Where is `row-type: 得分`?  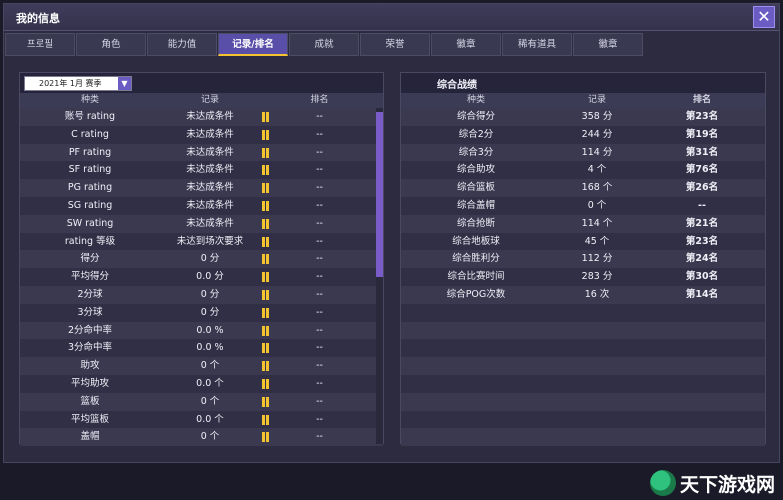
row-type: 得分 is located at coordinates (90, 259).